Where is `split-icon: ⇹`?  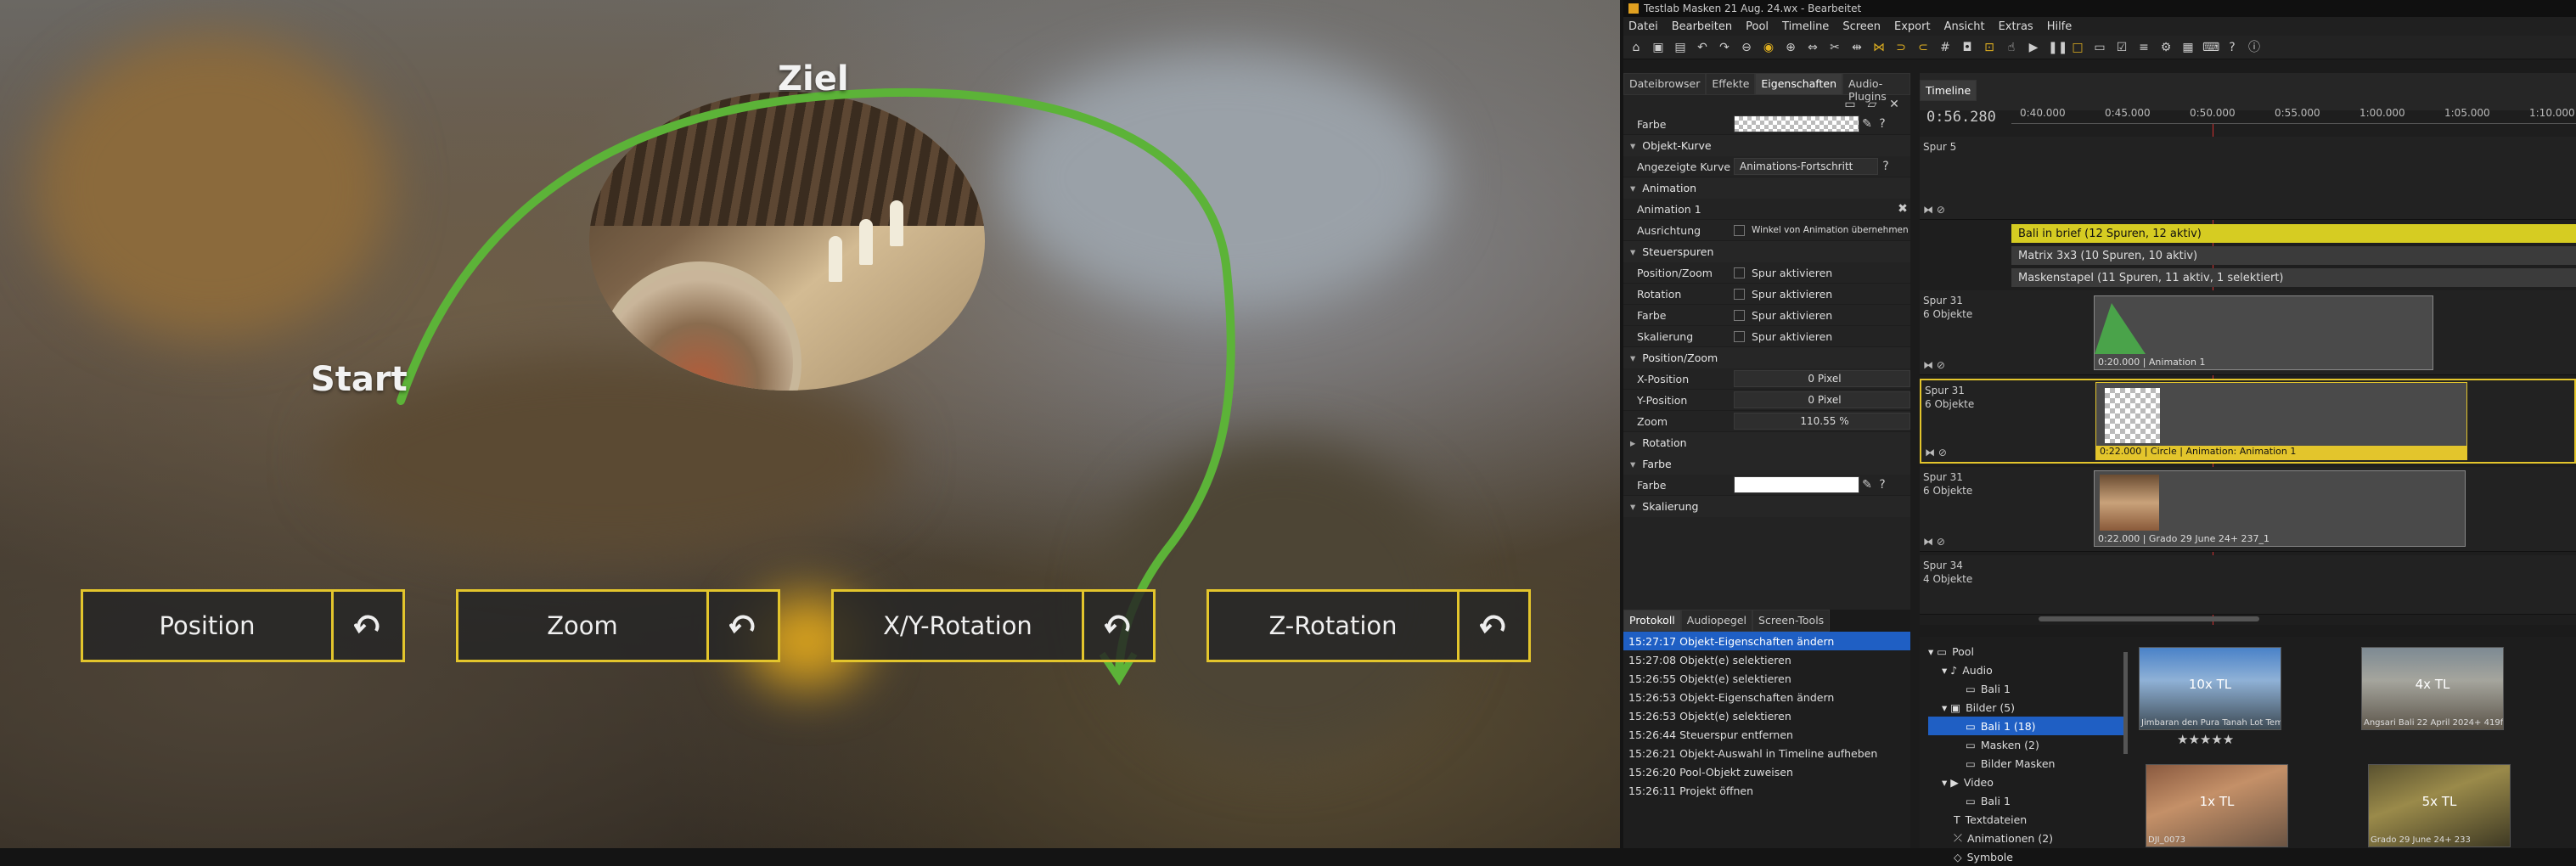
split-icon: ⇹ is located at coordinates (1857, 47).